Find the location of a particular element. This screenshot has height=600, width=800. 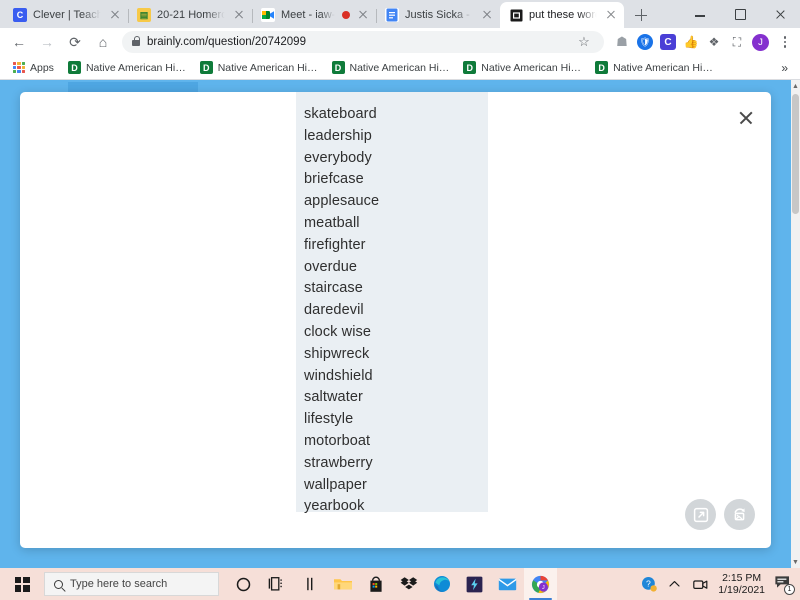

open-in-new-window-icon is located at coordinates (700, 514).